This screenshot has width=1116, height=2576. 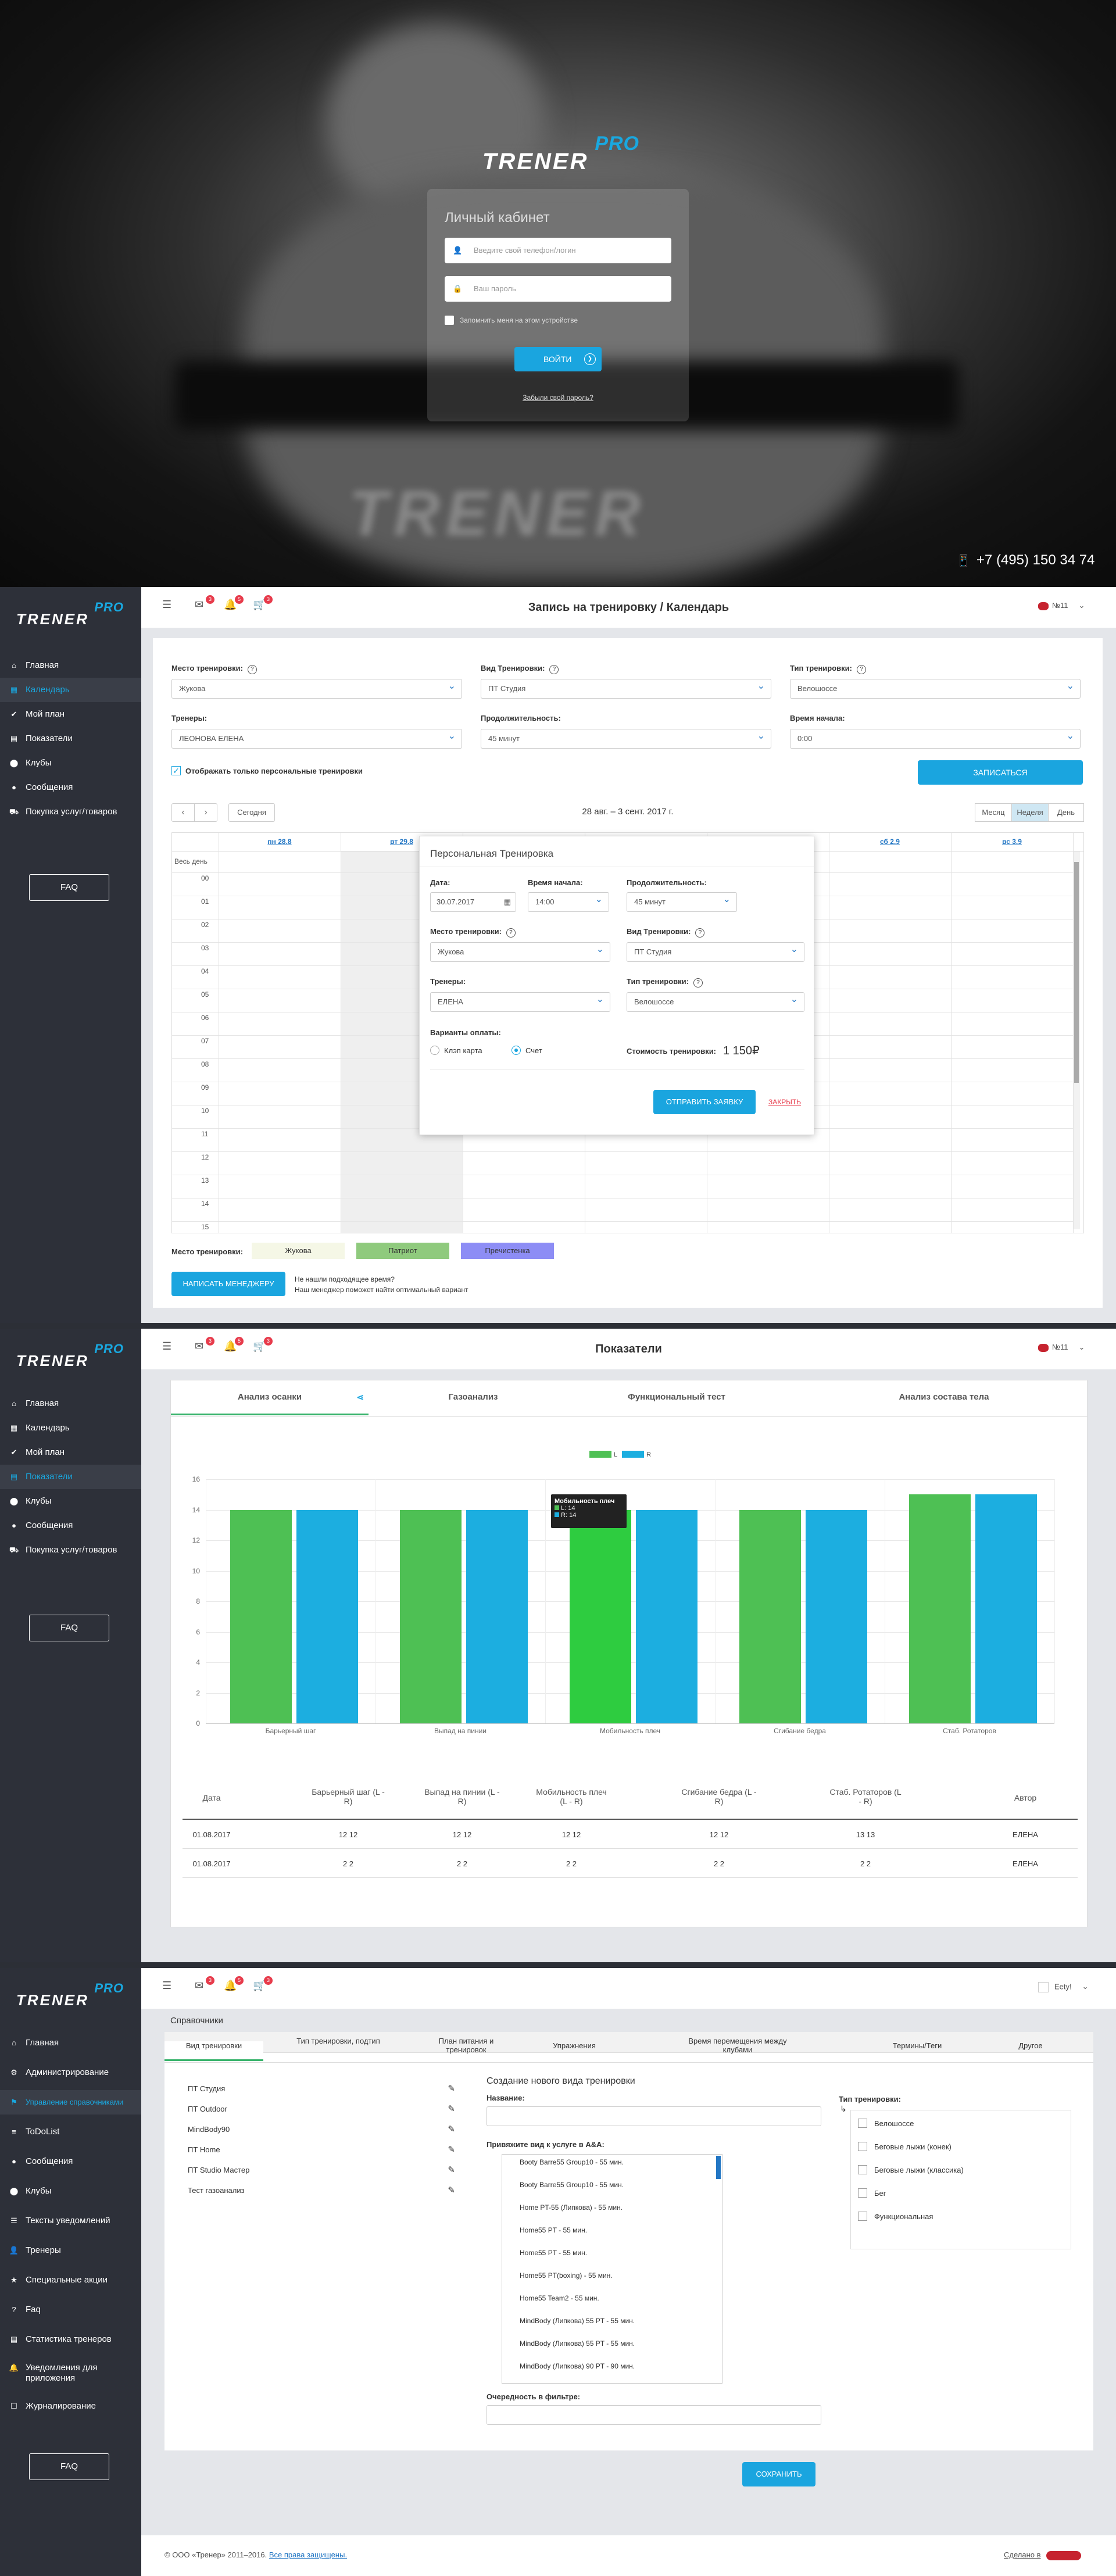 What do you see at coordinates (263, 1986) in the screenshot?
I see `cart-icon: 🛒 3` at bounding box center [263, 1986].